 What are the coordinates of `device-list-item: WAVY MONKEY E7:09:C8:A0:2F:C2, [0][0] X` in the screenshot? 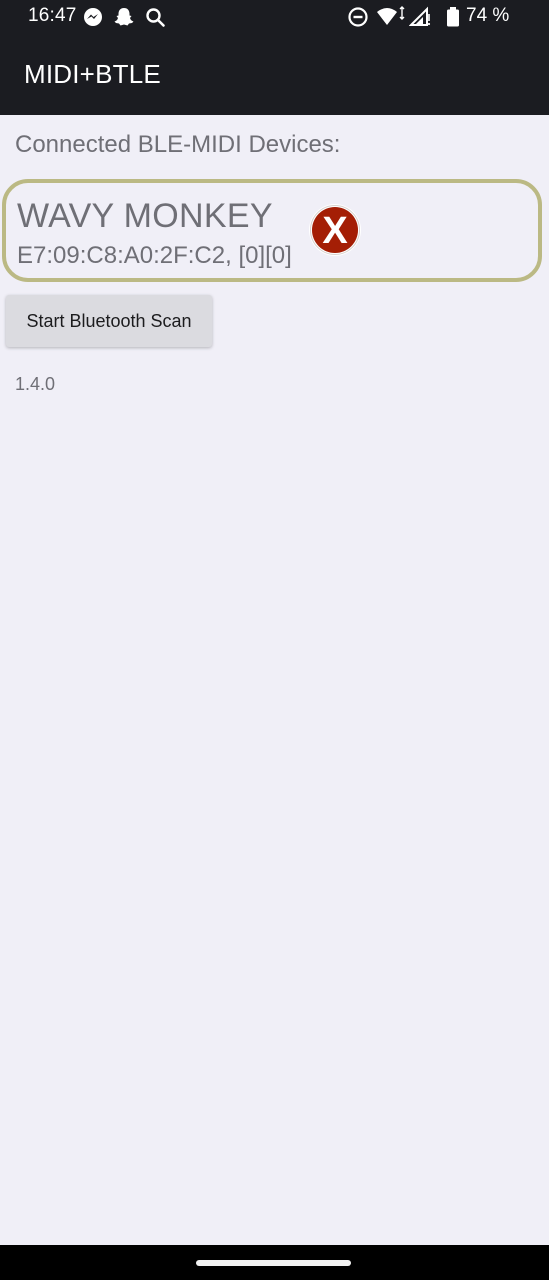 It's located at (272, 230).